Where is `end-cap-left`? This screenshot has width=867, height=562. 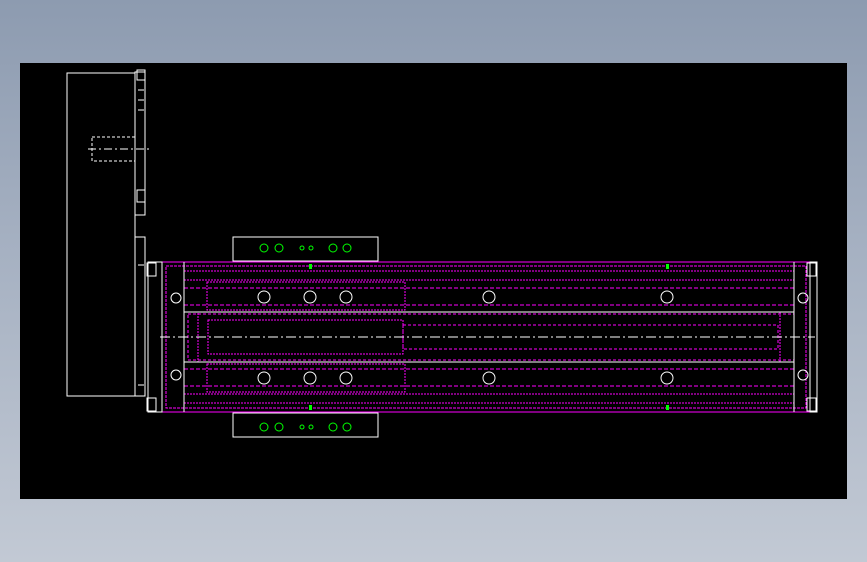
end-cap-left is located at coordinates (154, 337).